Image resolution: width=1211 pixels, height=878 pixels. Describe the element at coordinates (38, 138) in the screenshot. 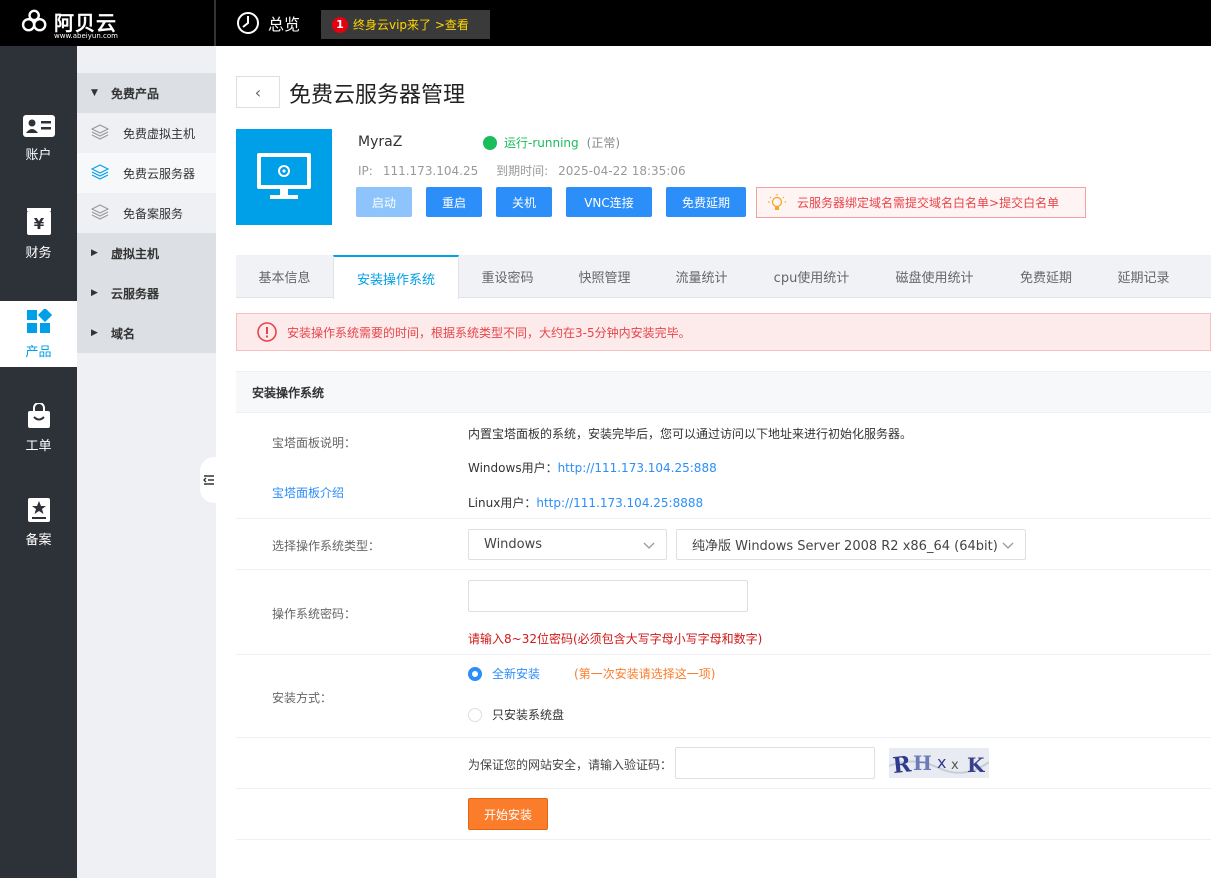

I see `nav-account: 账户` at that location.